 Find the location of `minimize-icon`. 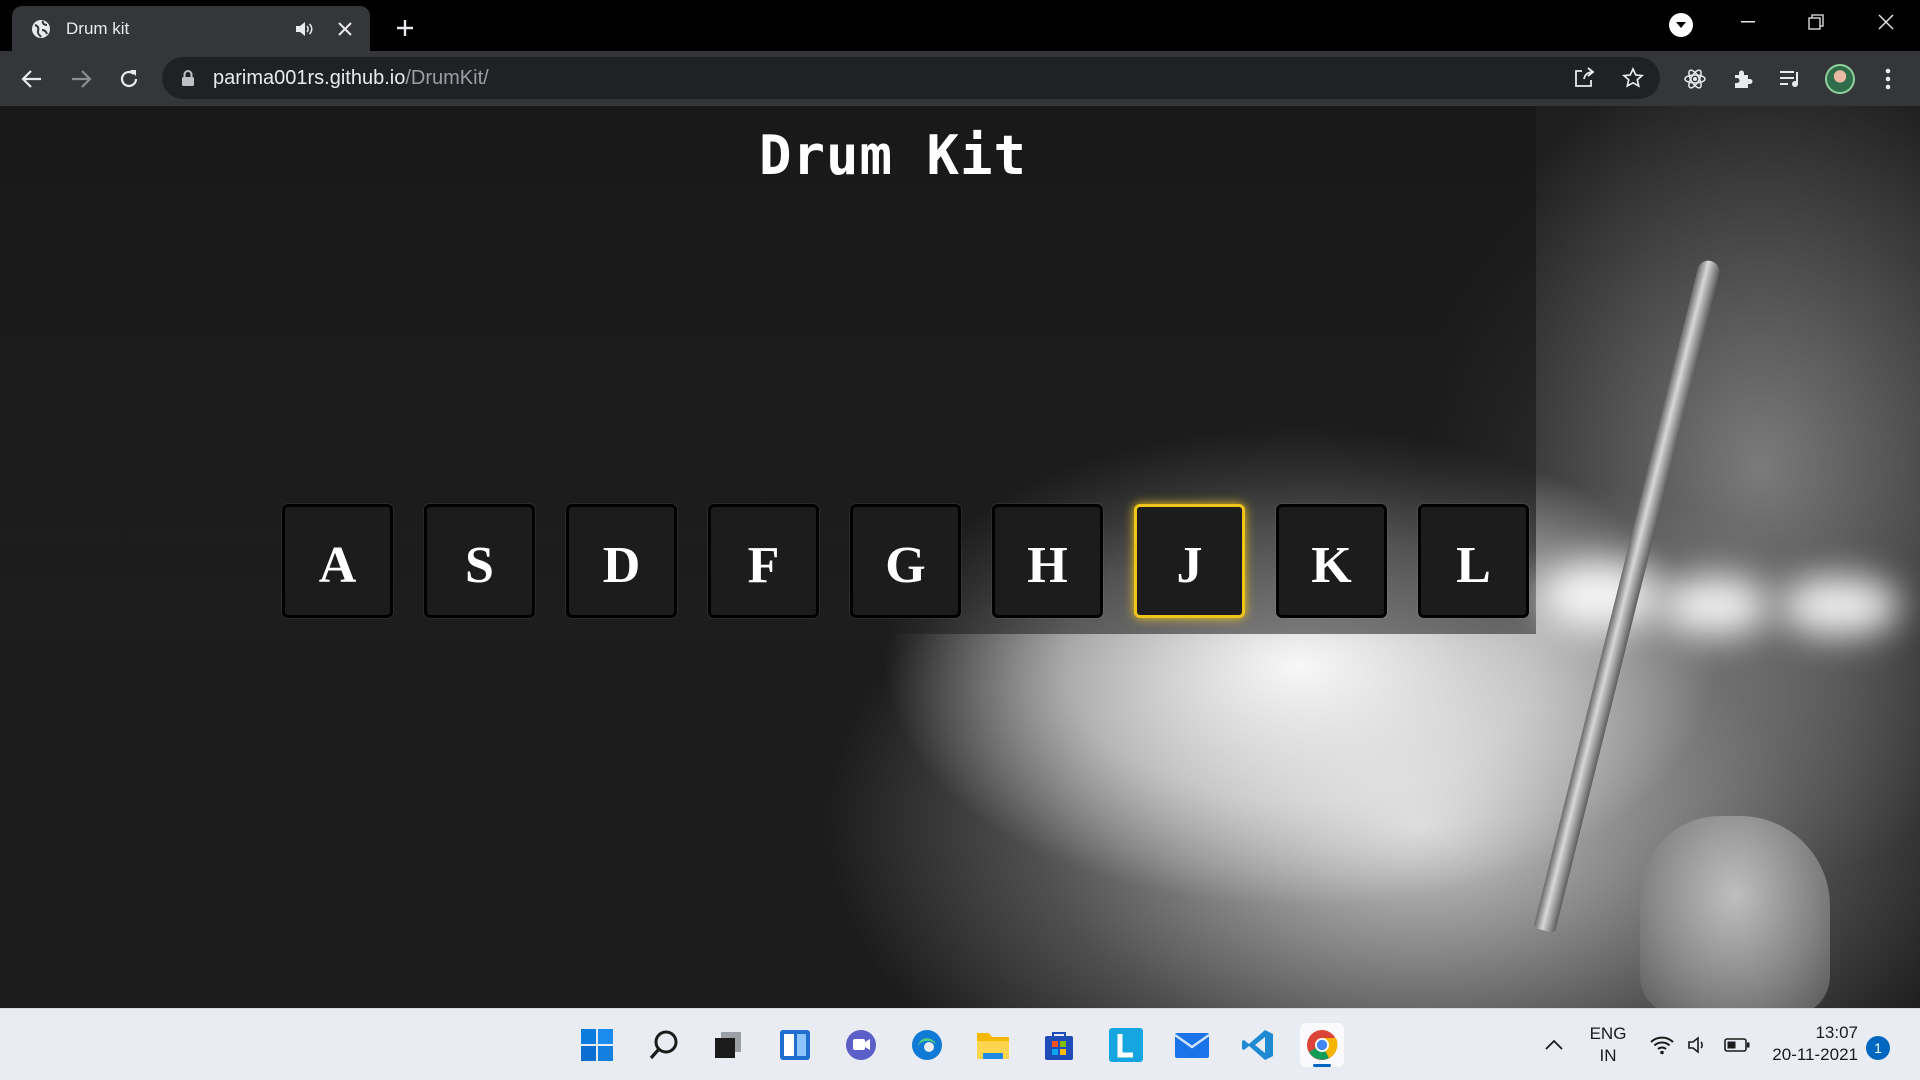

minimize-icon is located at coordinates (1748, 22).